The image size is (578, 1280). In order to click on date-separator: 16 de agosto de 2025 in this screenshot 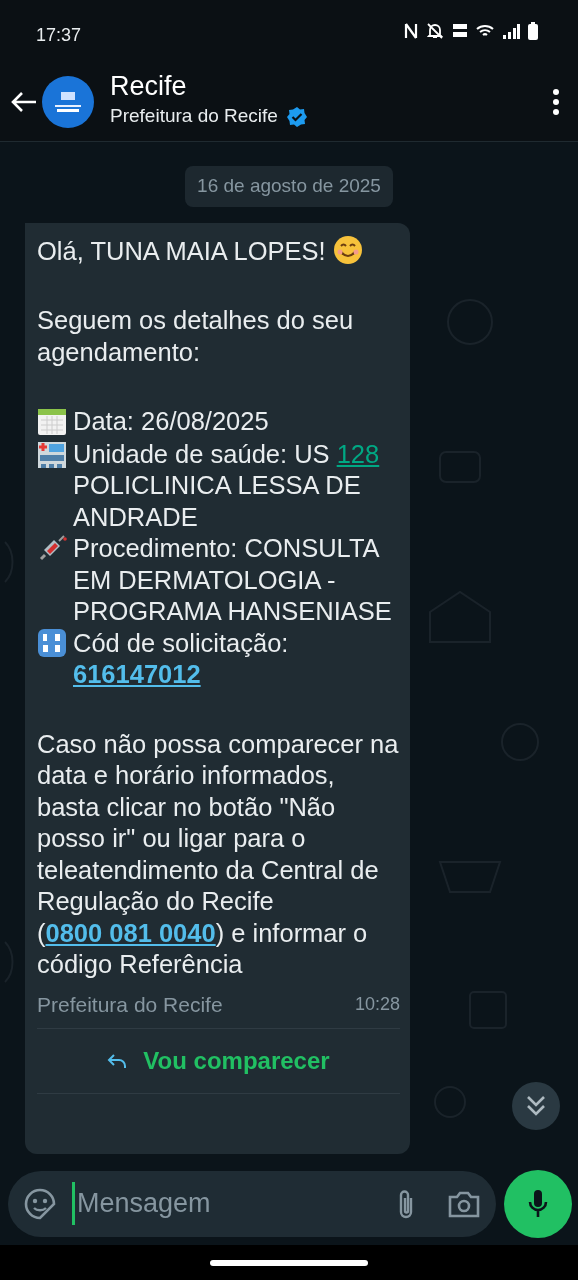, I will do `click(289, 186)`.